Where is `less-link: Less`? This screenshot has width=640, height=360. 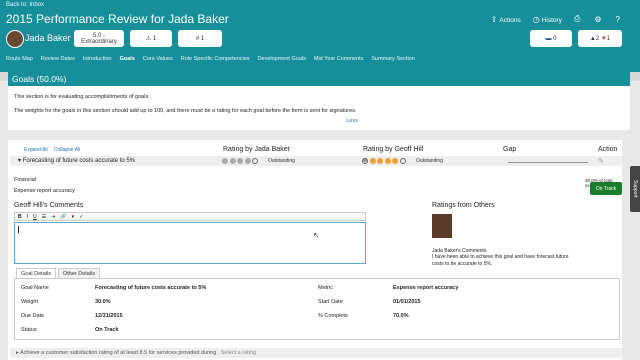 less-link: Less is located at coordinates (352, 121).